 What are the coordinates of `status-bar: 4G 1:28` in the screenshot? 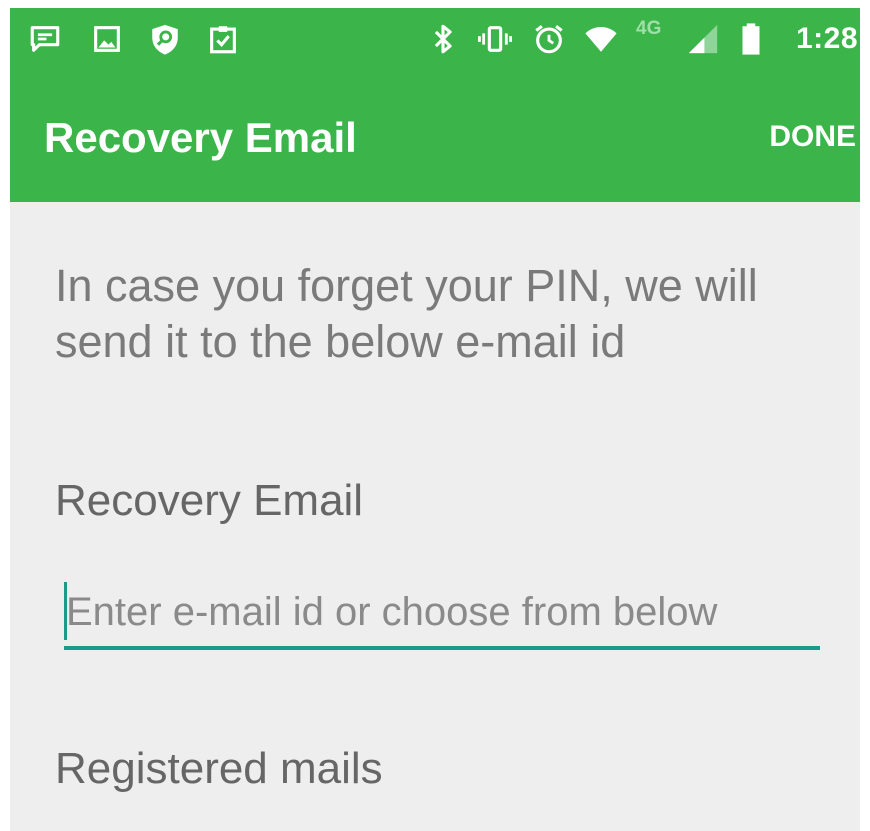 It's located at (435, 39).